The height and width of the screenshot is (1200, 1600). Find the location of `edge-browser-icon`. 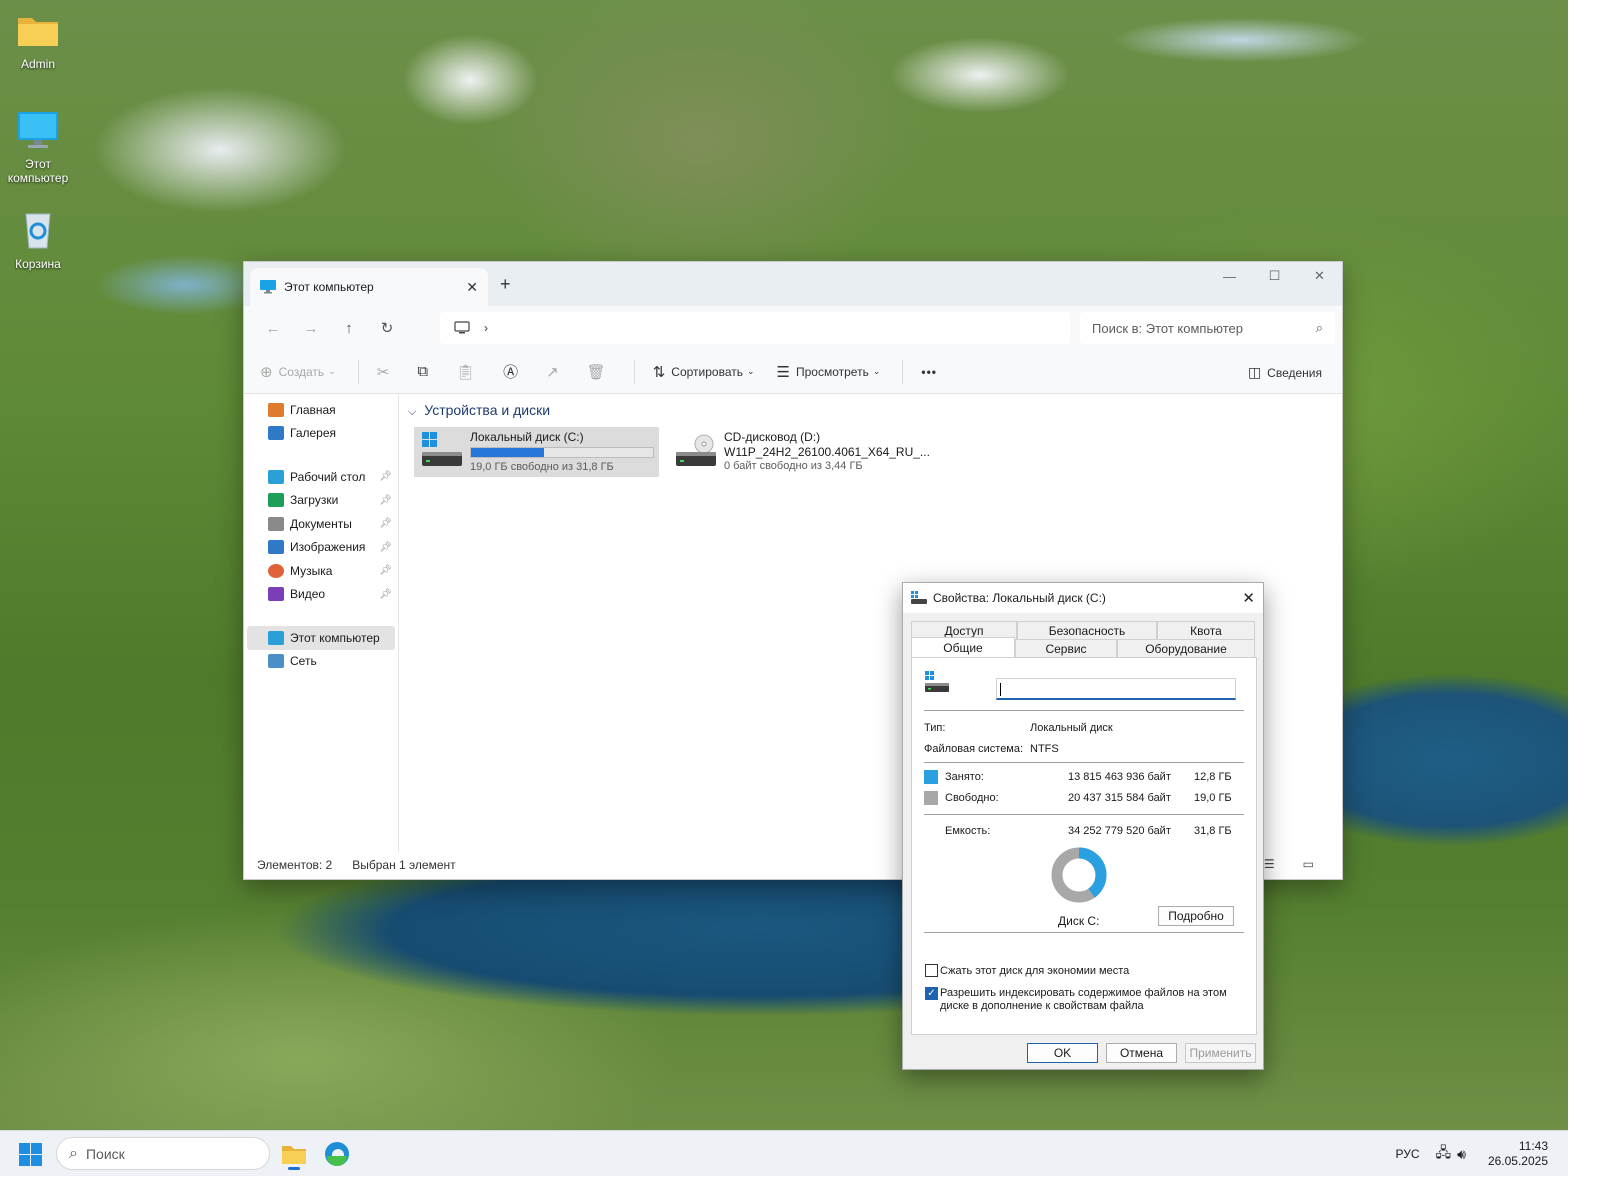

edge-browser-icon is located at coordinates (337, 1154).